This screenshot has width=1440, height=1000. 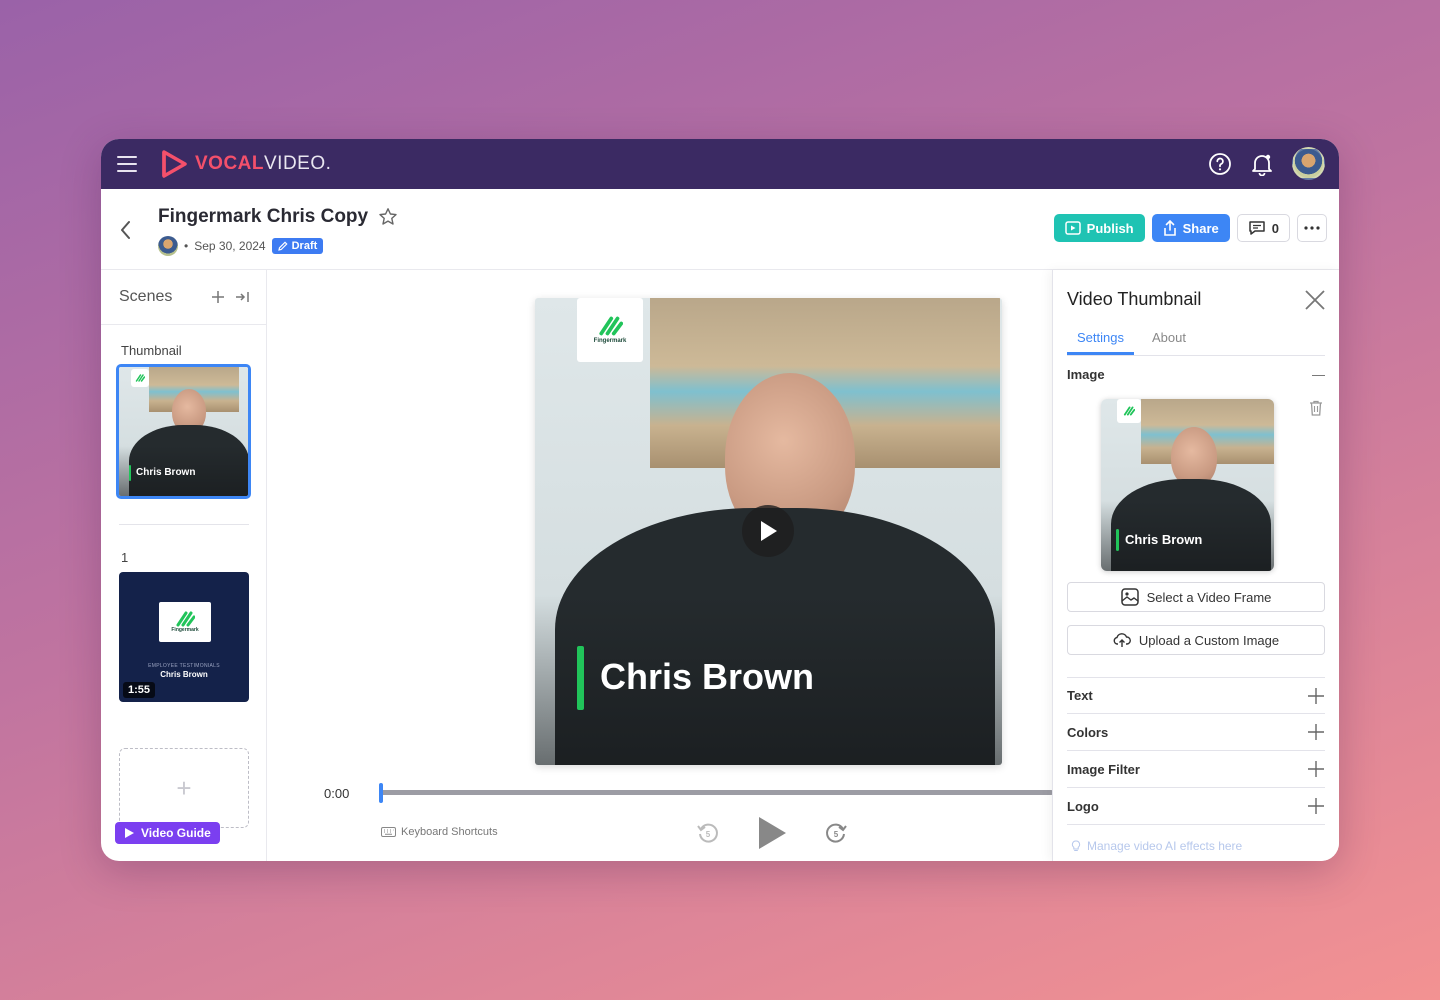 I want to click on video-guide-button: Video Guide, so click(x=167, y=833).